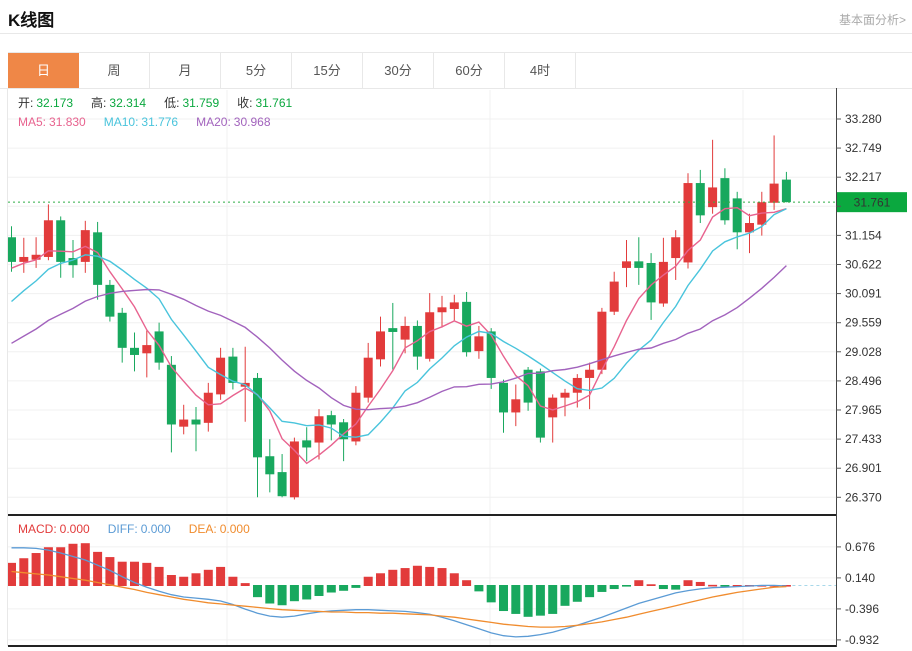 The height and width of the screenshot is (651, 912). What do you see at coordinates (398, 71) in the screenshot?
I see `tab-30min: 30分` at bounding box center [398, 71].